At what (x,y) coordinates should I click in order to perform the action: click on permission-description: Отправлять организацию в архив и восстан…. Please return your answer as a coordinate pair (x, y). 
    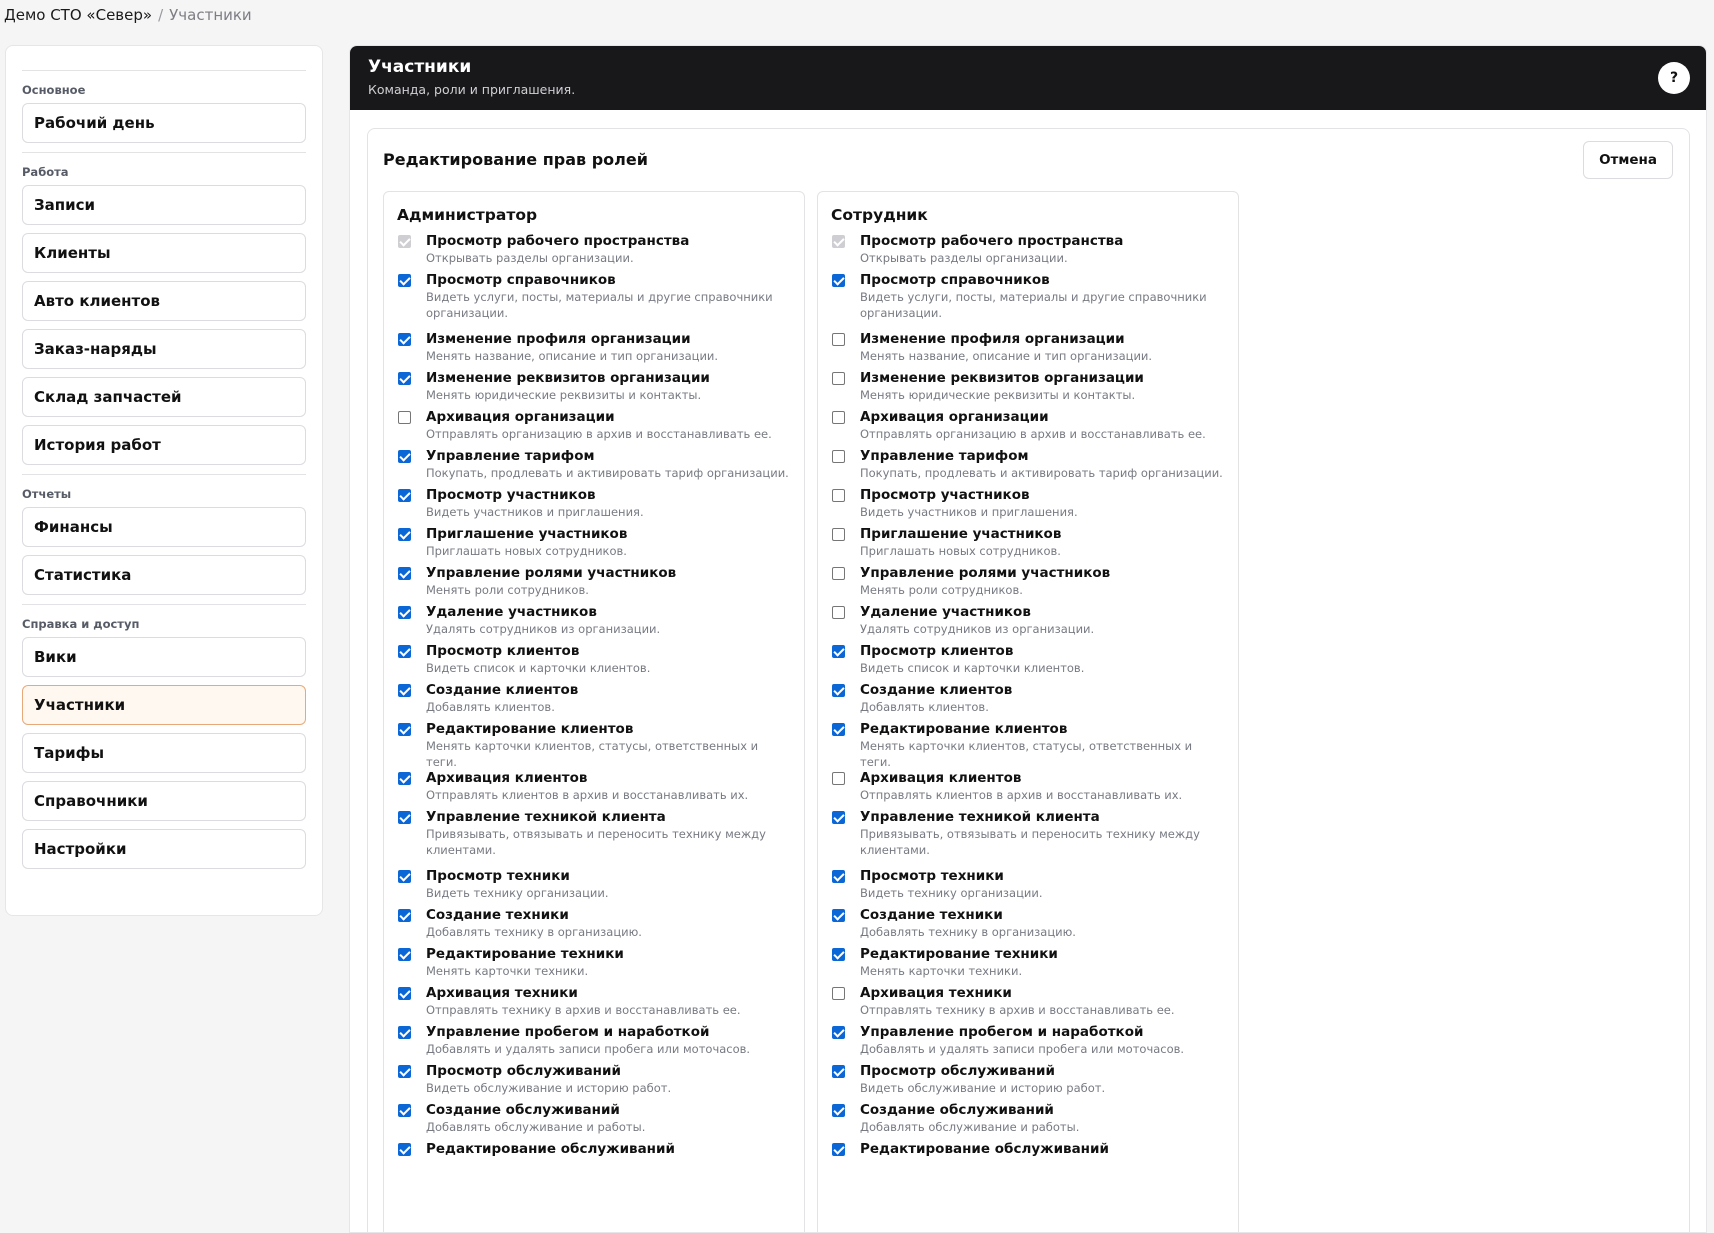
    Looking at the image, I should click on (599, 434).